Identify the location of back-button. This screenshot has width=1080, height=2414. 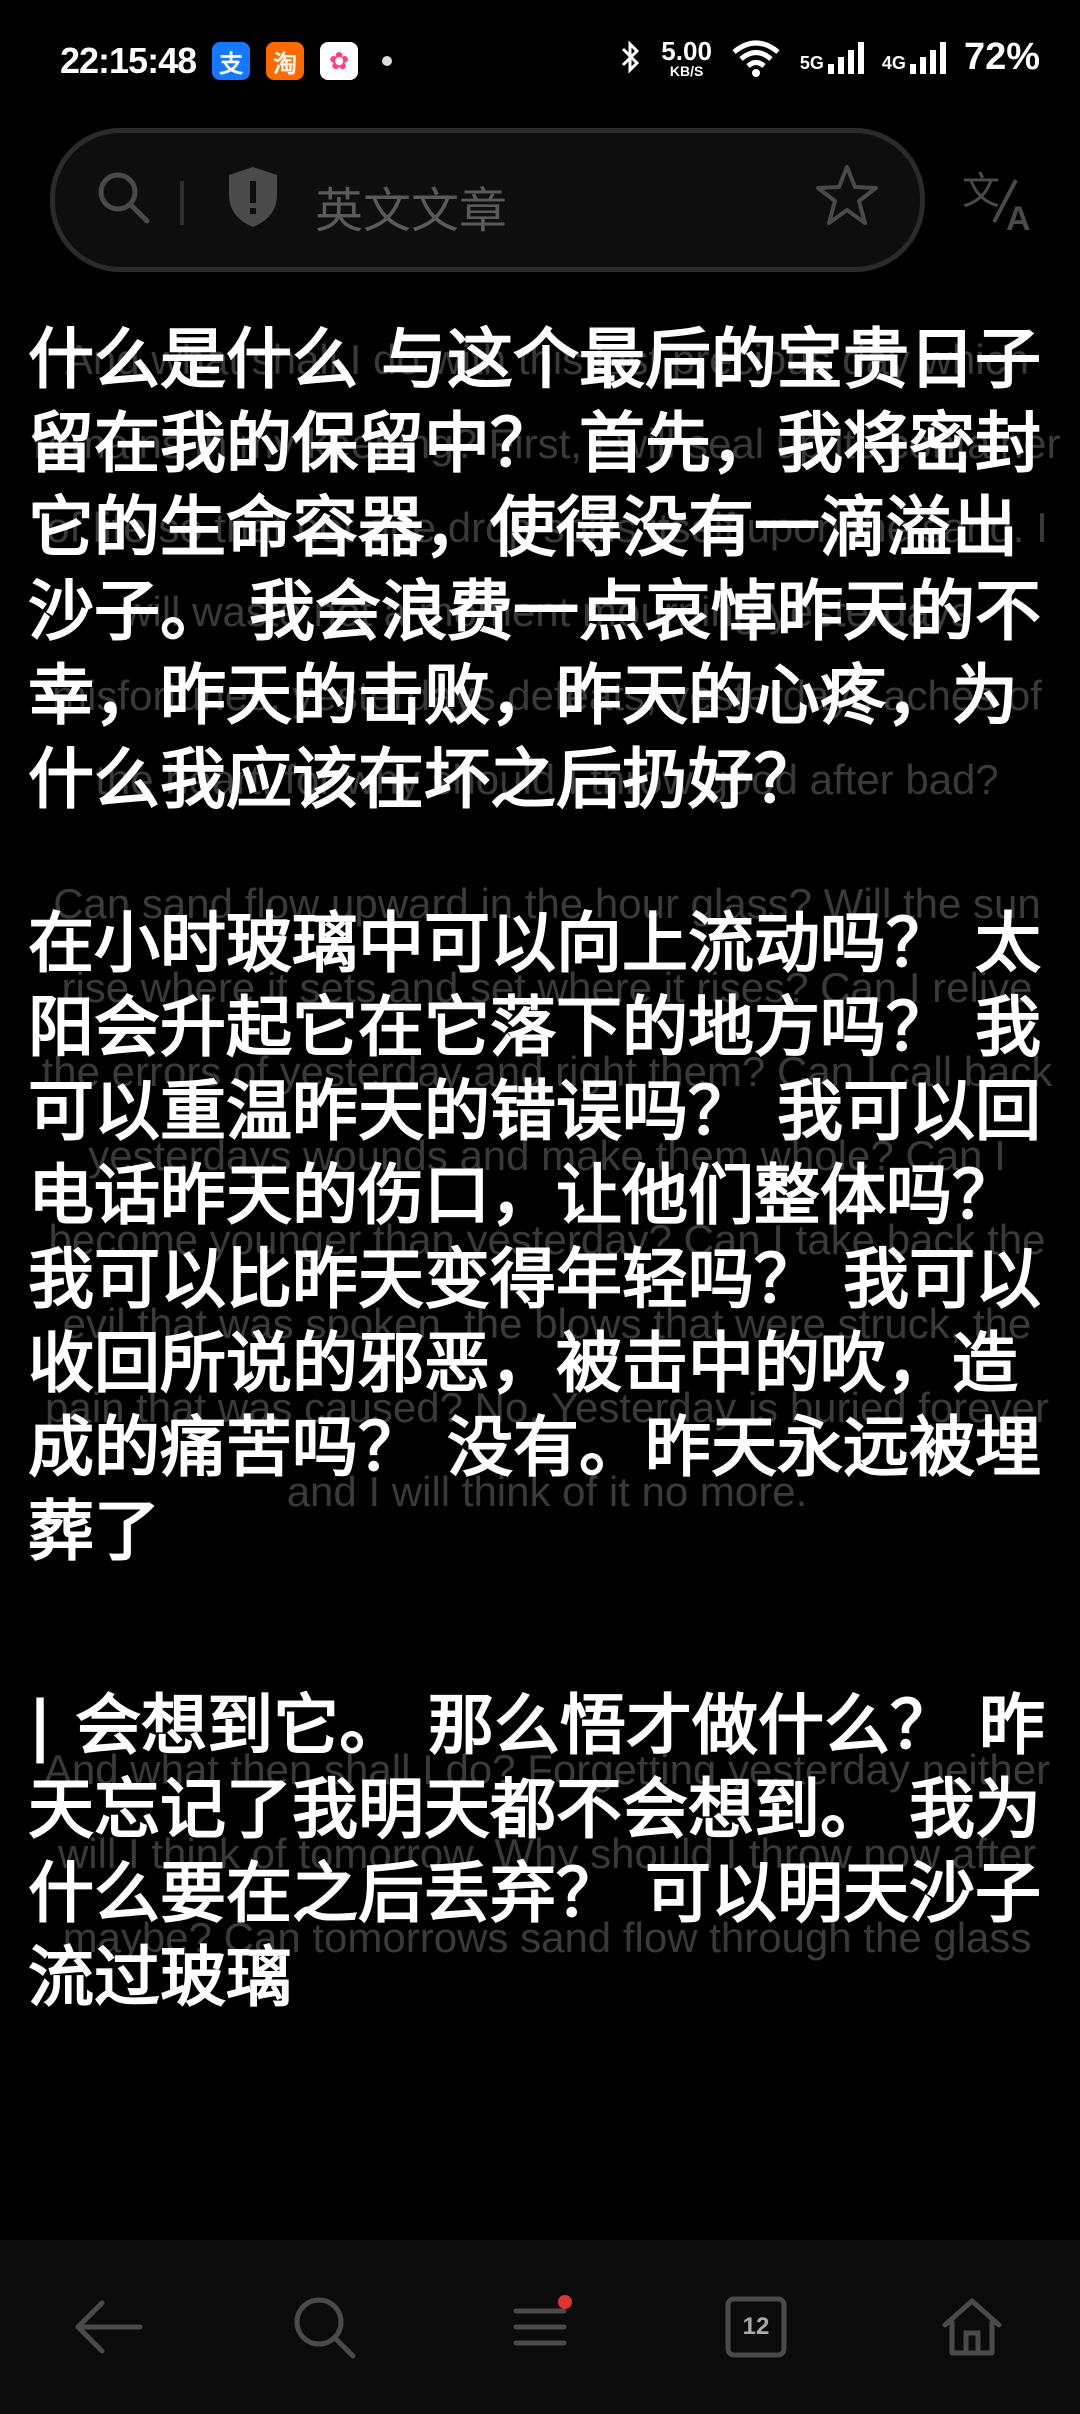
(108, 2327).